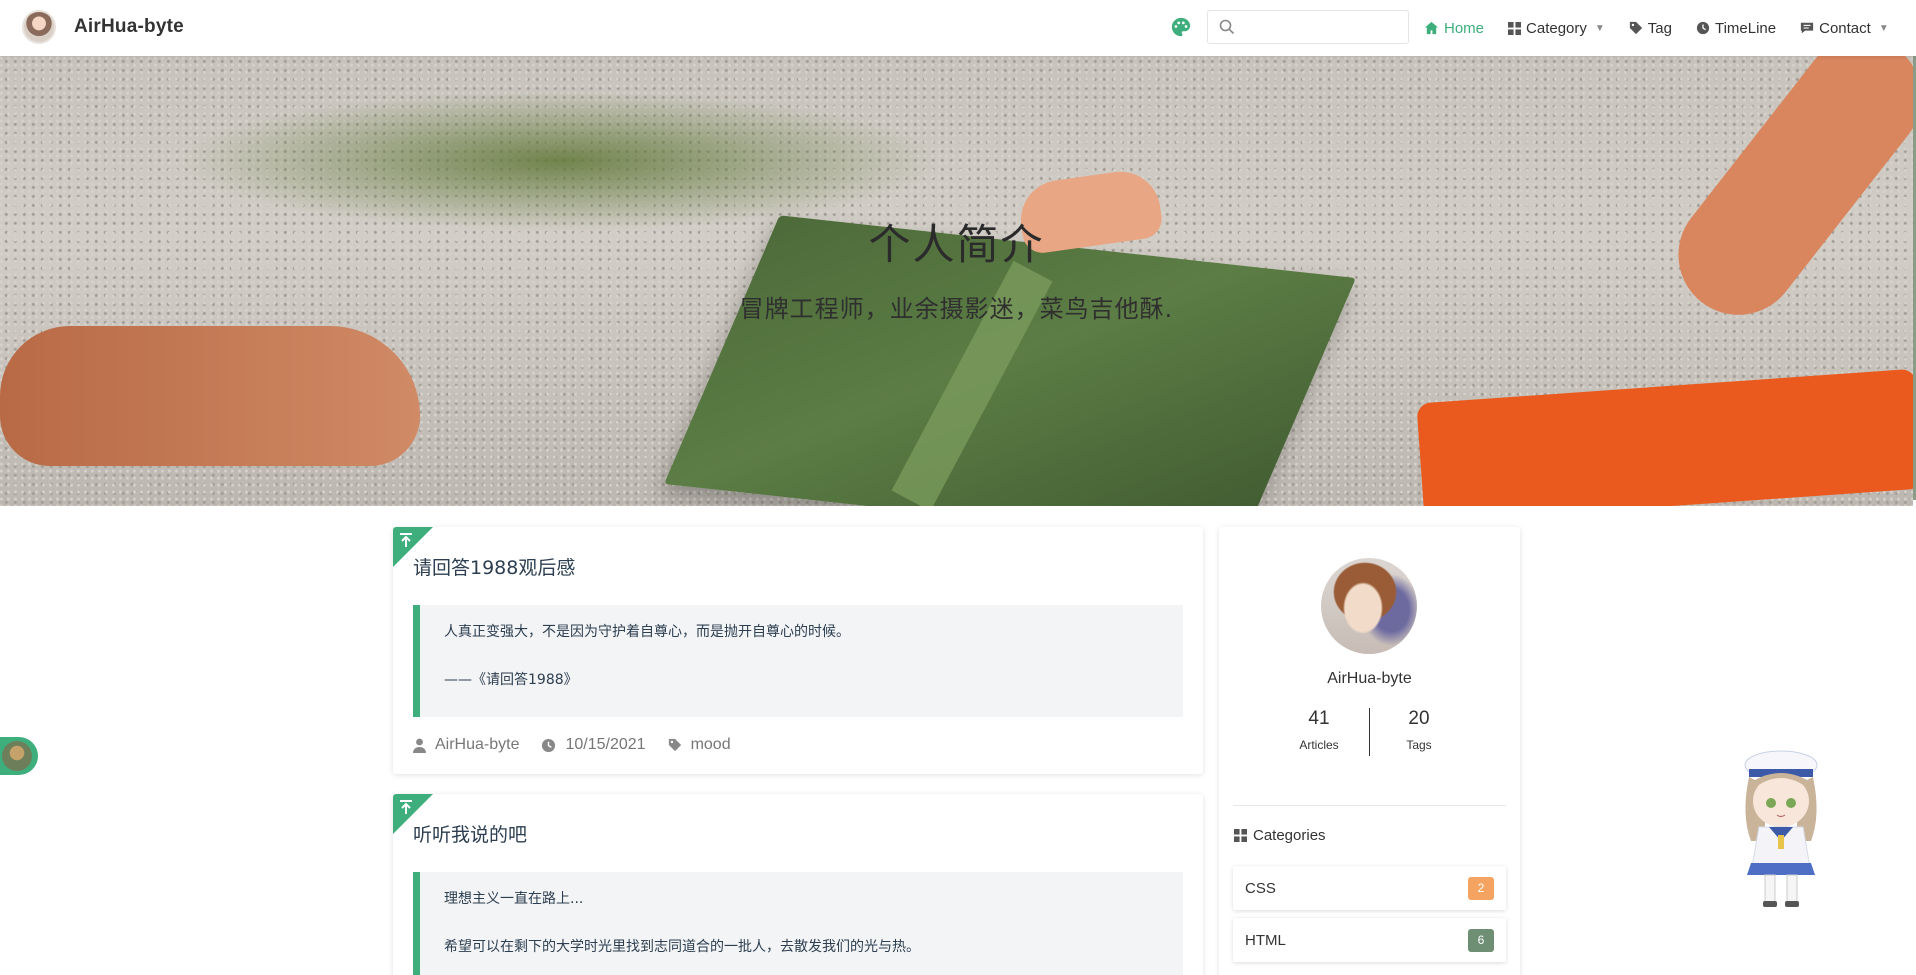  I want to click on articles-count: 41, so click(1319, 718).